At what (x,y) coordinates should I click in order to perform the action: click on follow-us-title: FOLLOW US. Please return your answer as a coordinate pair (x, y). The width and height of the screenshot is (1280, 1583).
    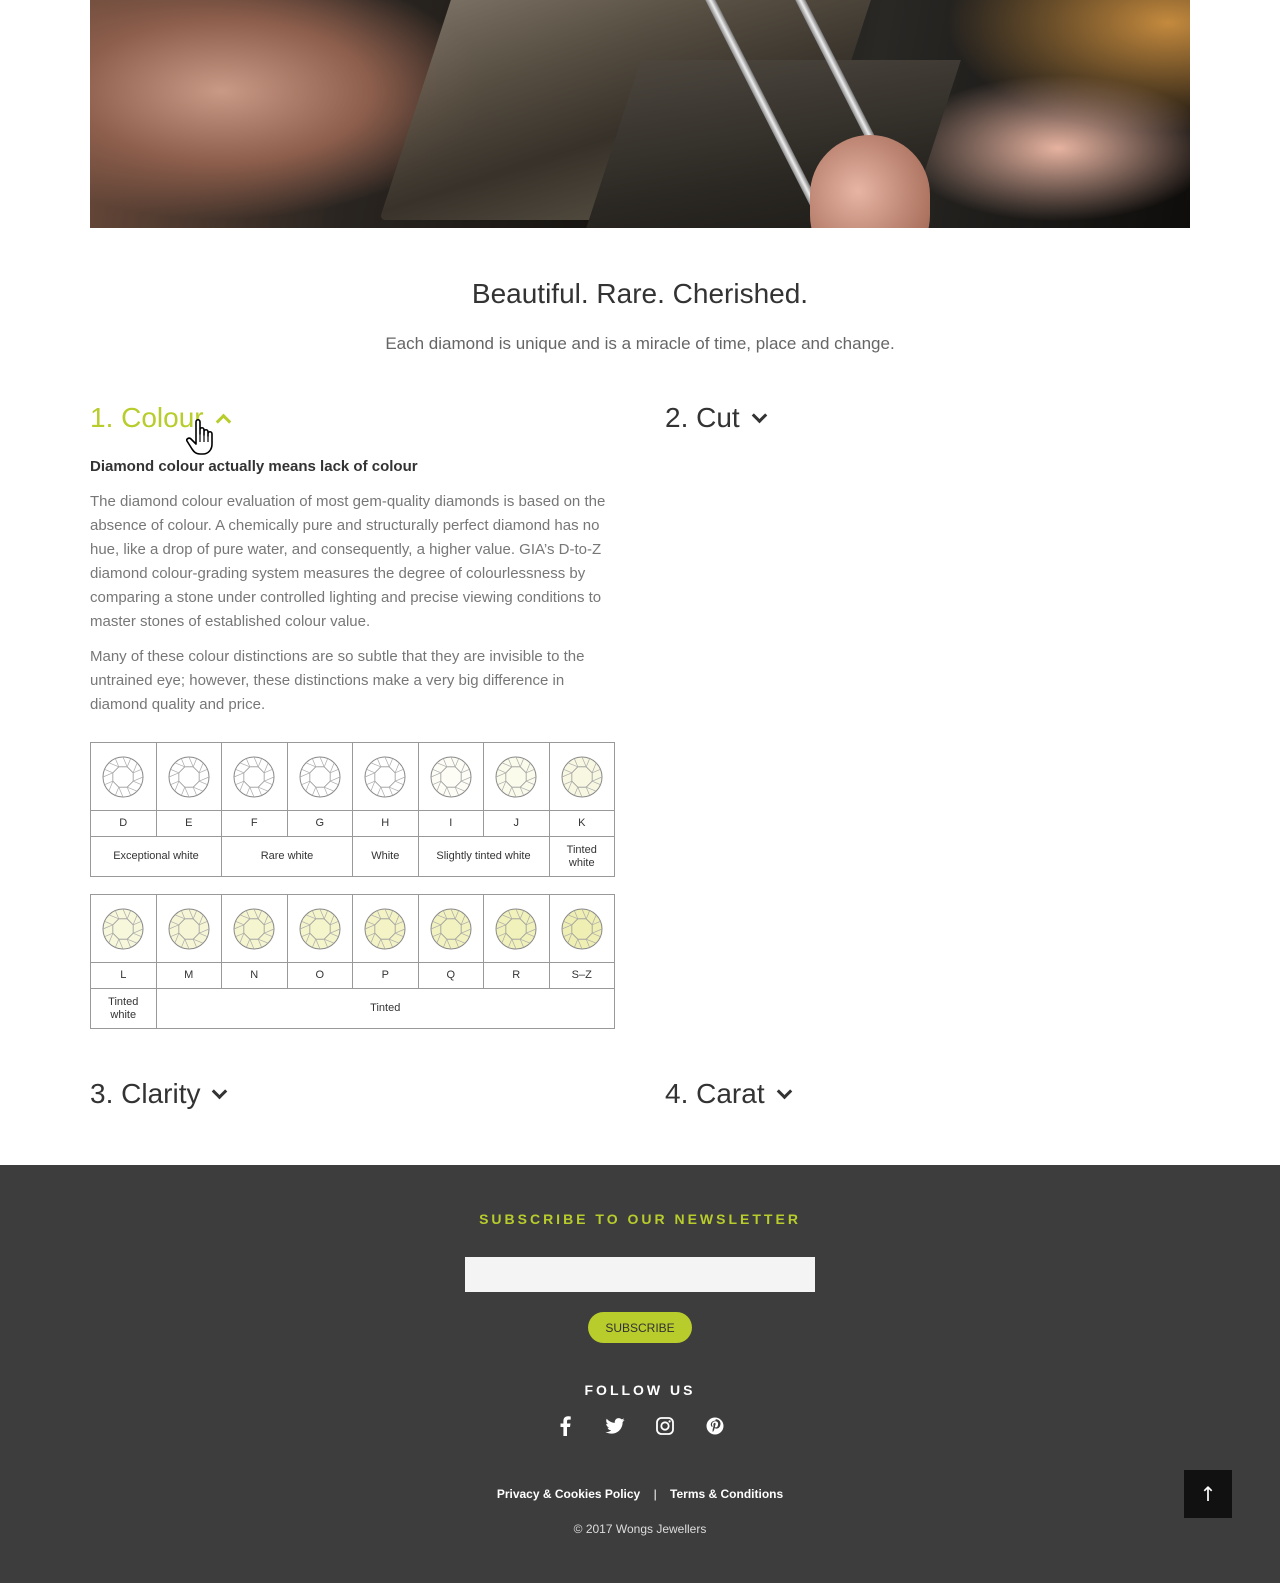
    Looking at the image, I should click on (640, 1390).